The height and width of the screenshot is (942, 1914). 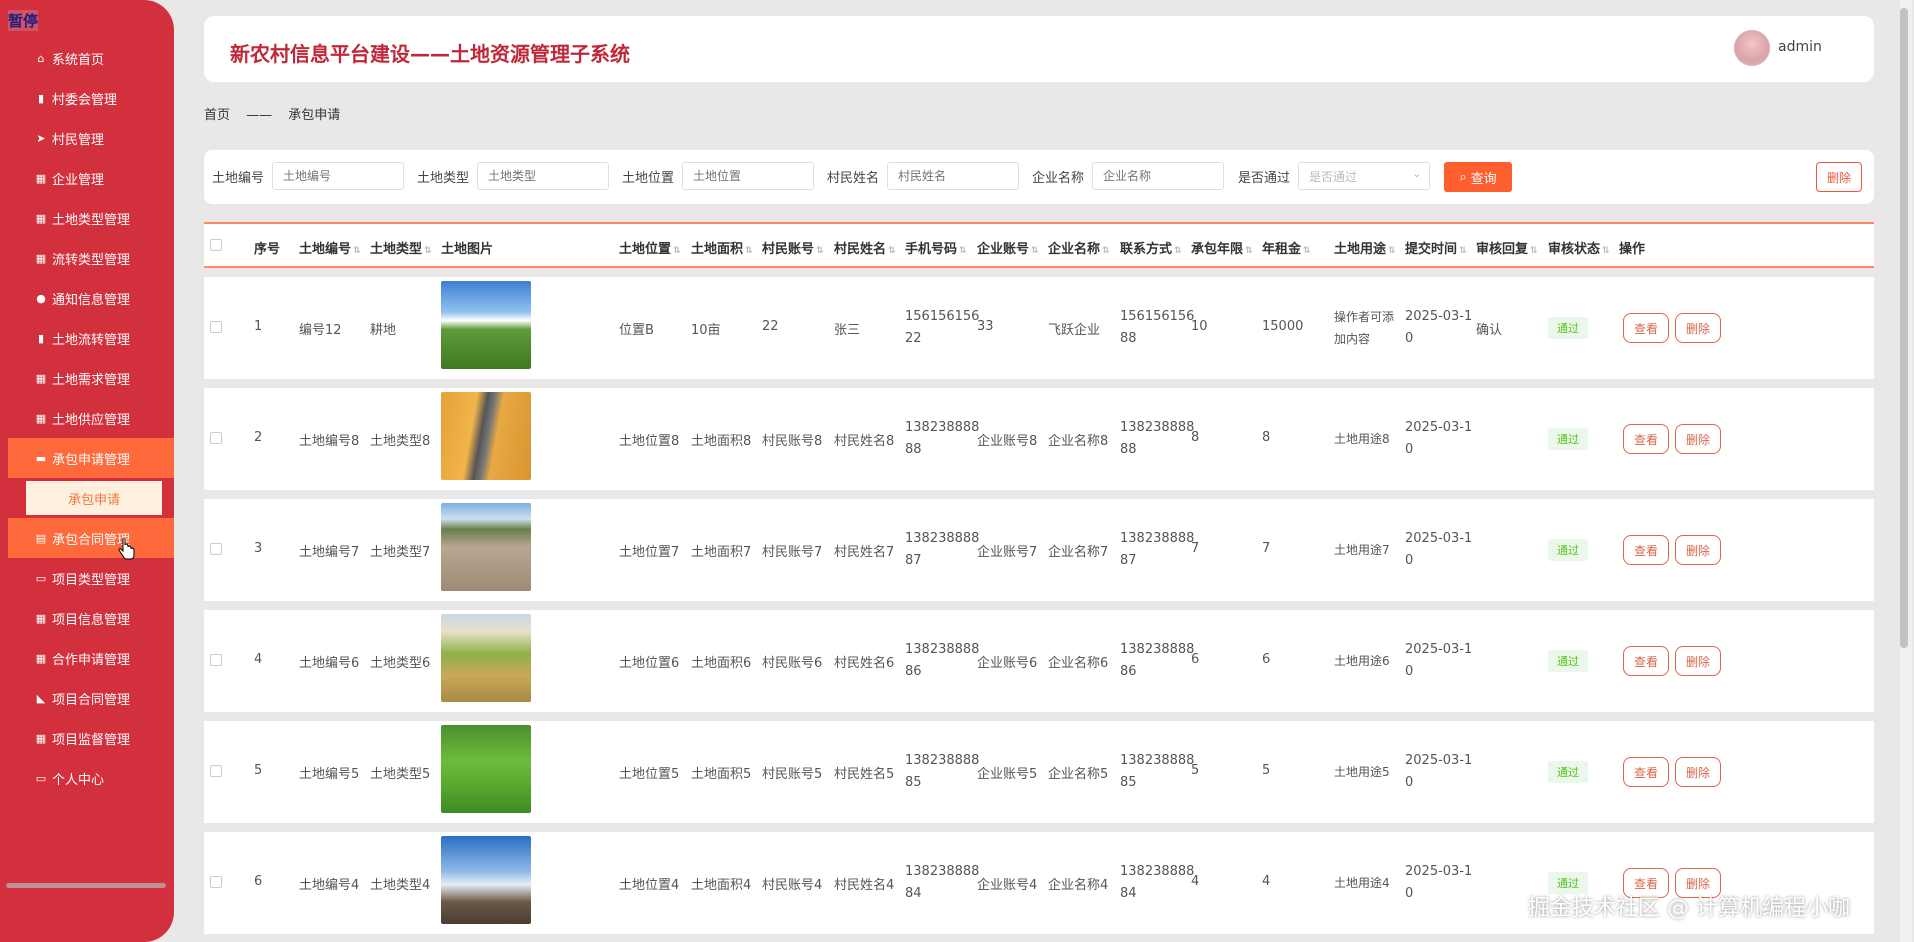 I want to click on land-location-input, so click(x=748, y=176).